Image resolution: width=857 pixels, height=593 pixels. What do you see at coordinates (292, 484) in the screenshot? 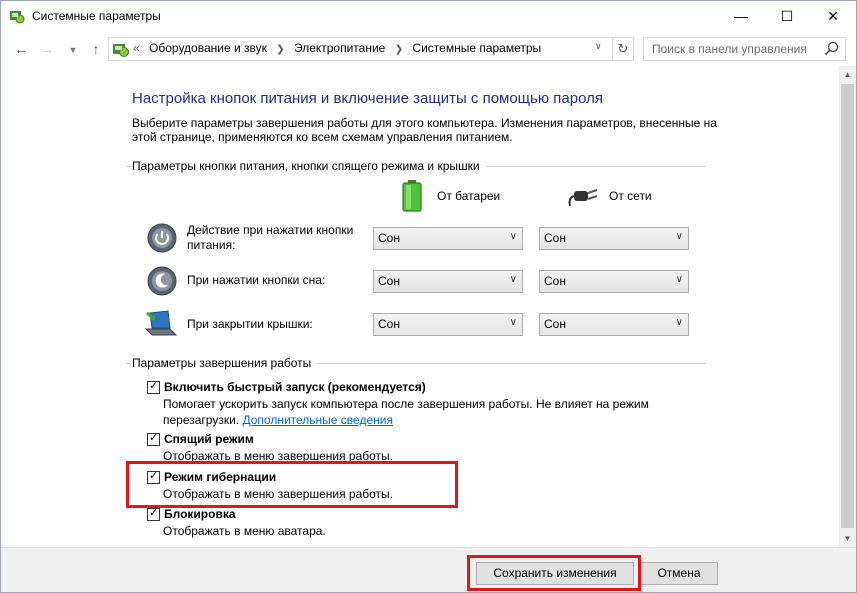
I see `hibernate-highlight` at bounding box center [292, 484].